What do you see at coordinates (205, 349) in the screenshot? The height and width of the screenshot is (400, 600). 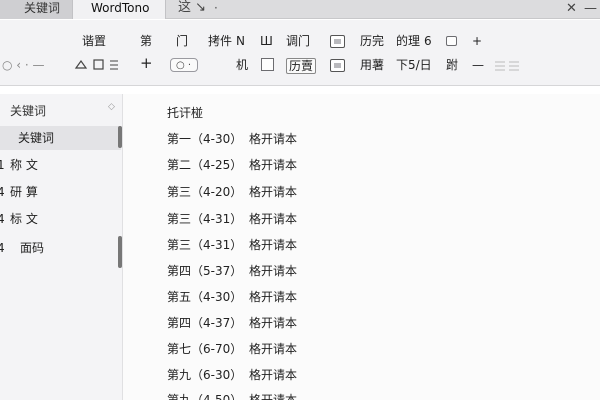 I see `item-code: 第七（6-70）` at bounding box center [205, 349].